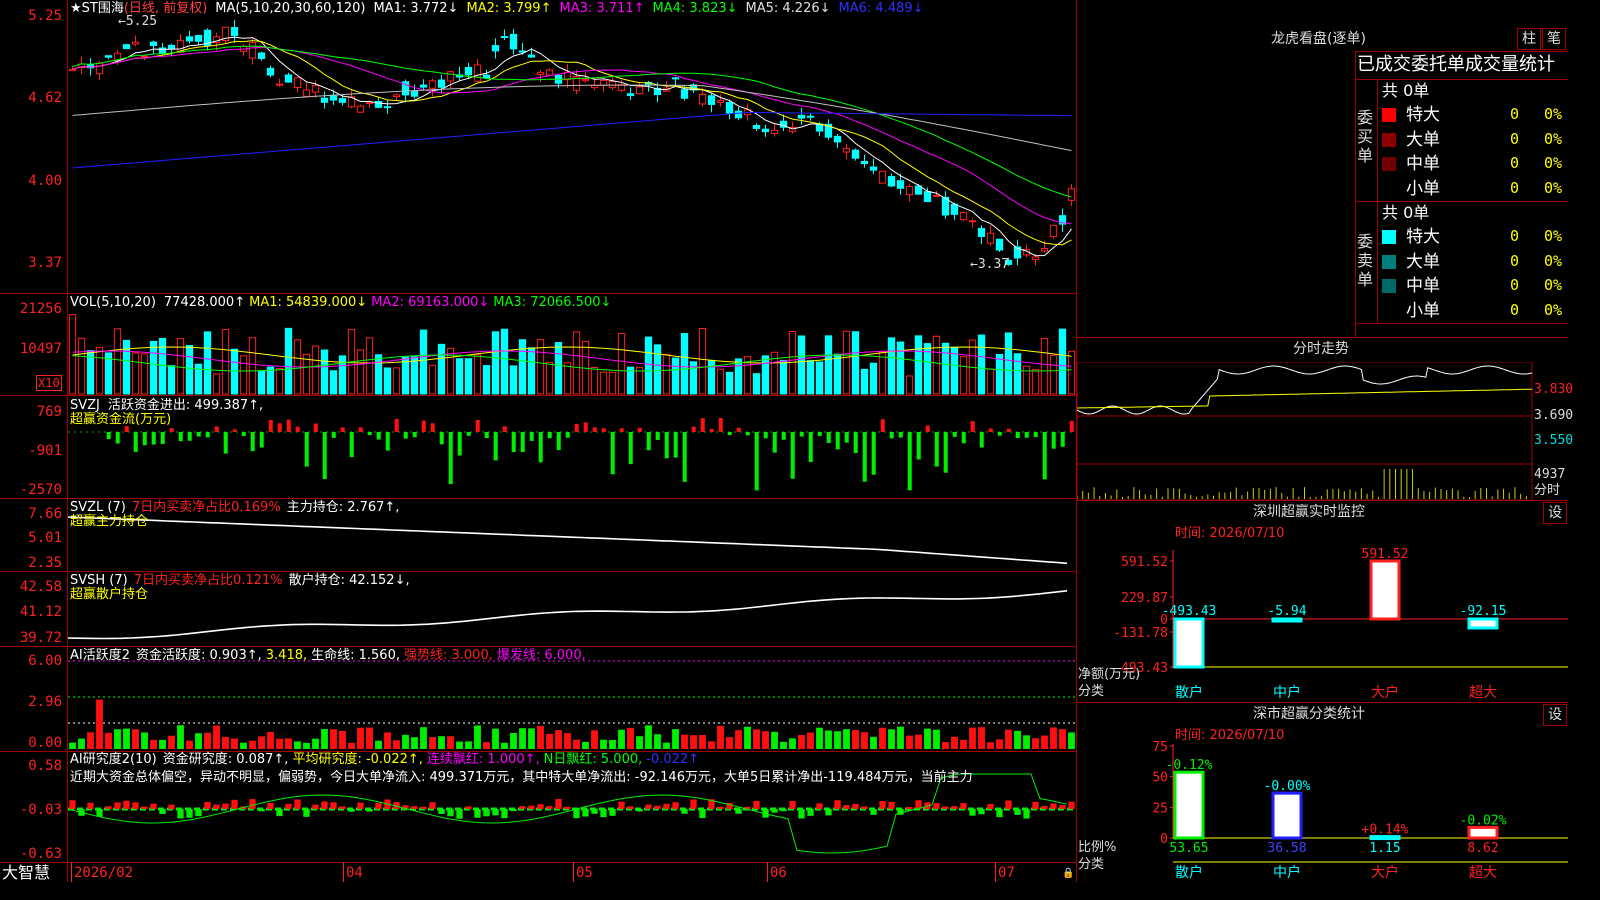  I want to click on order-pct: 0%, so click(1553, 187).